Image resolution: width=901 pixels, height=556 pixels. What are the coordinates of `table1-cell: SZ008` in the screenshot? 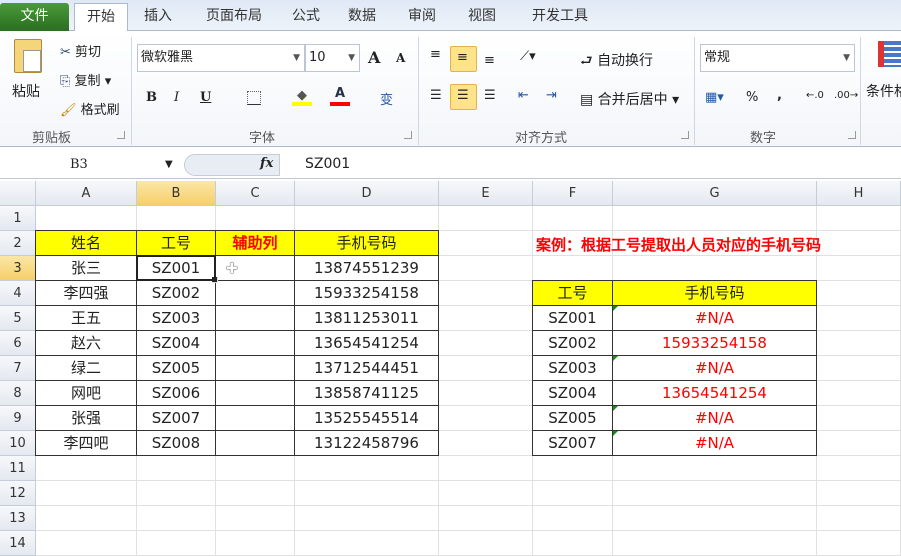 It's located at (176, 443).